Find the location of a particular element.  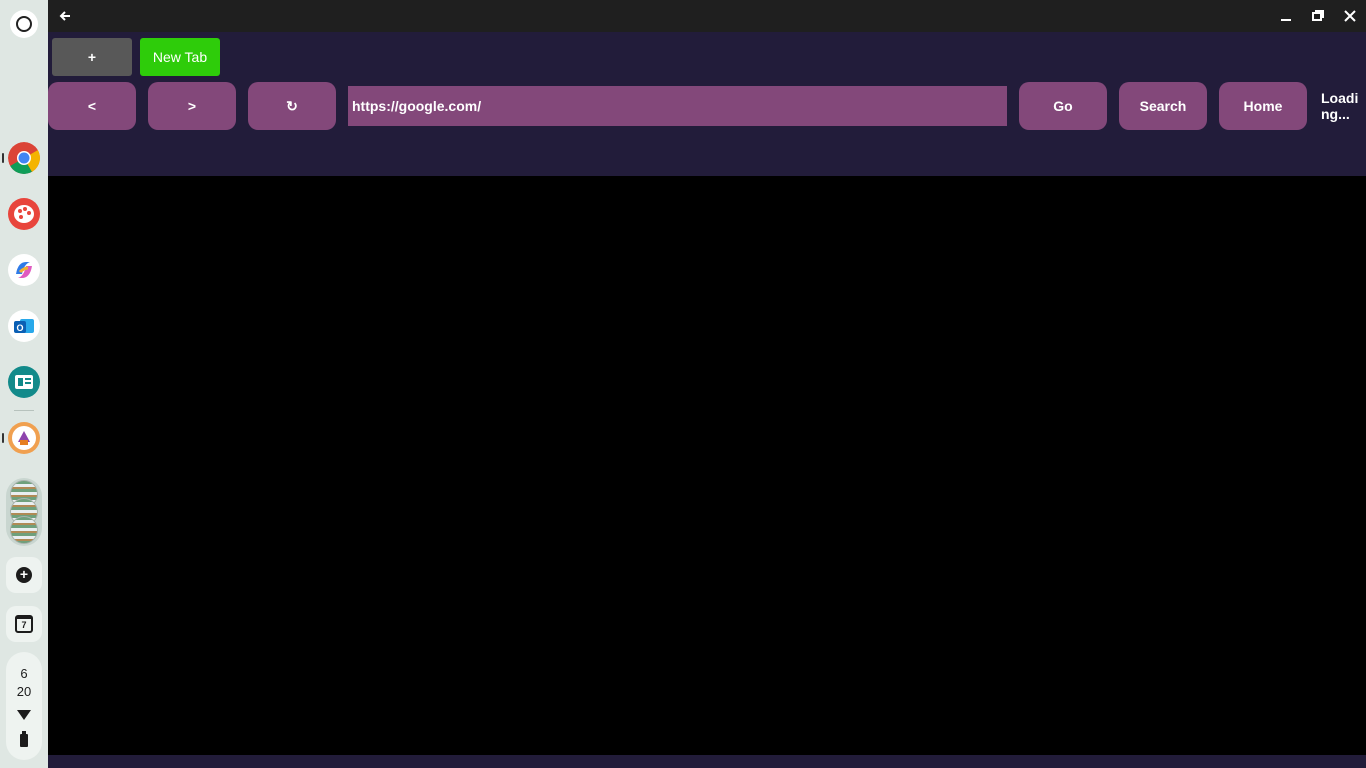

add-desk-button: + is located at coordinates (24, 575).